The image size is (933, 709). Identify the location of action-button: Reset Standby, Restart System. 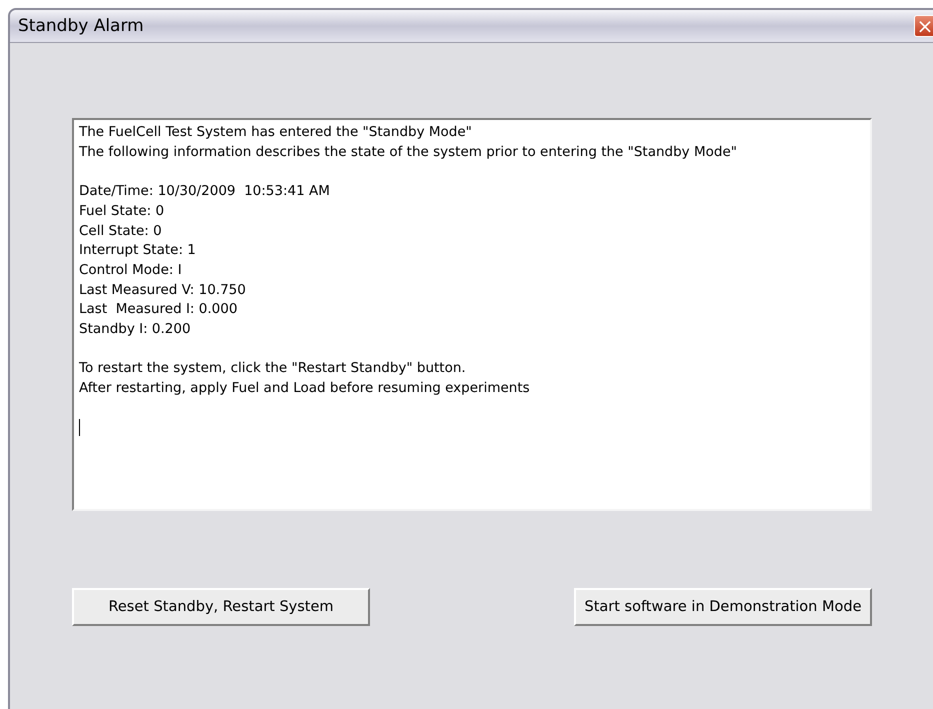
(221, 607).